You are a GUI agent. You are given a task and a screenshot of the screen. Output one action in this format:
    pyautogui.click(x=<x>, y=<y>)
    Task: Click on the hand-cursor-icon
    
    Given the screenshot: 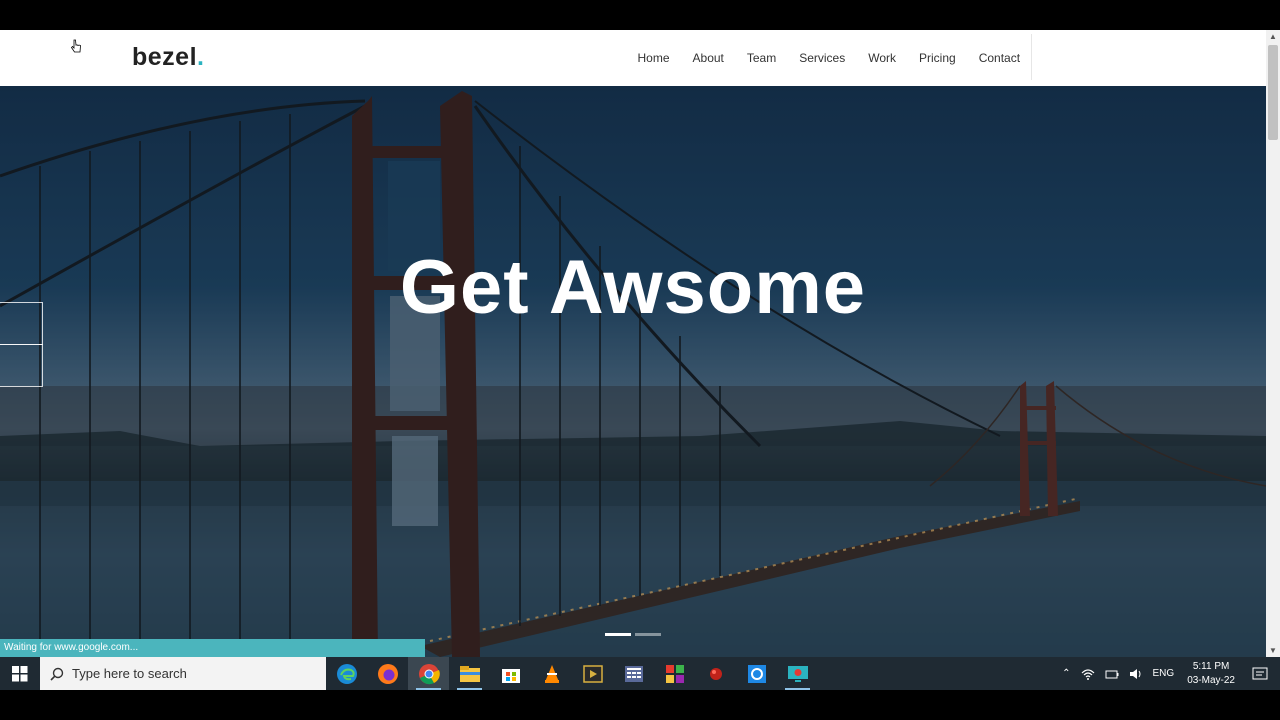 What is the action you would take?
    pyautogui.click(x=75, y=46)
    